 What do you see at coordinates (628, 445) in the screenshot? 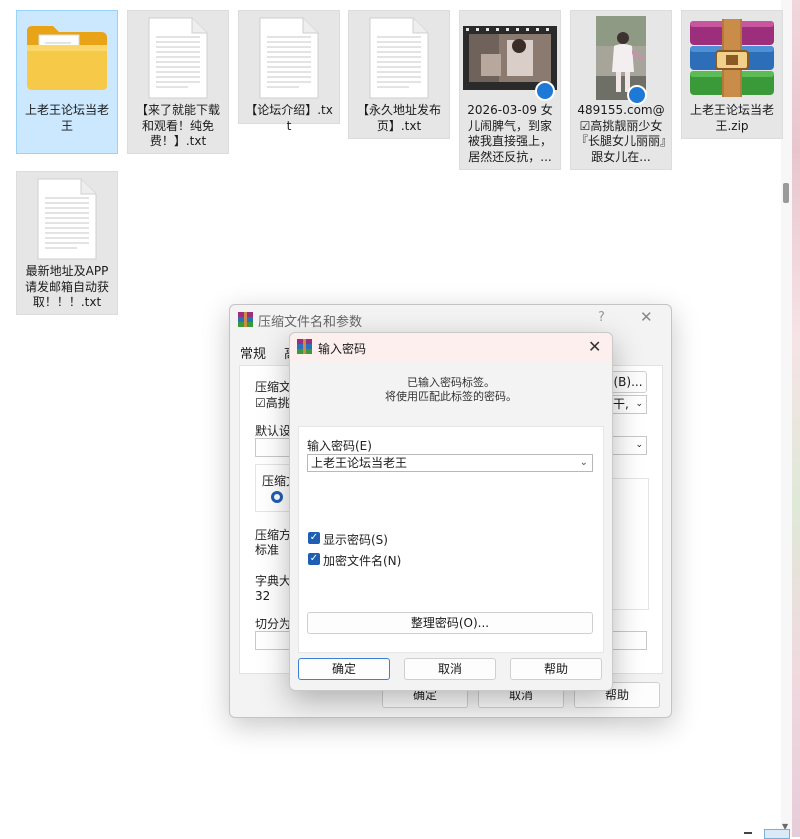
I see `profile-select: ⌄` at bounding box center [628, 445].